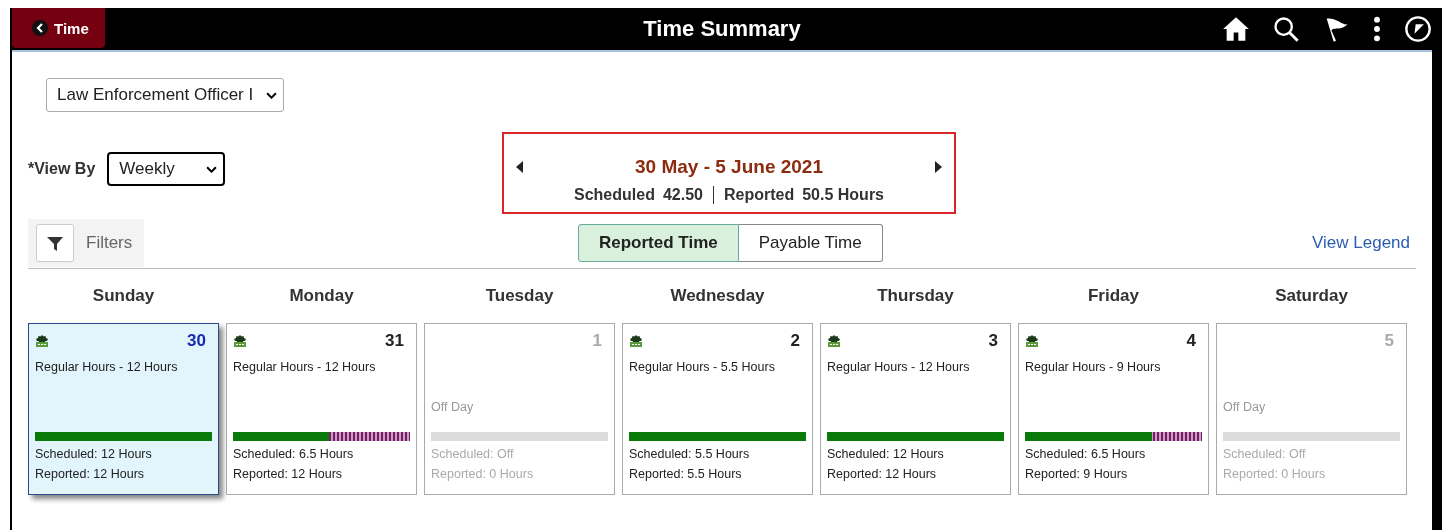  I want to click on search-icon, so click(1286, 29).